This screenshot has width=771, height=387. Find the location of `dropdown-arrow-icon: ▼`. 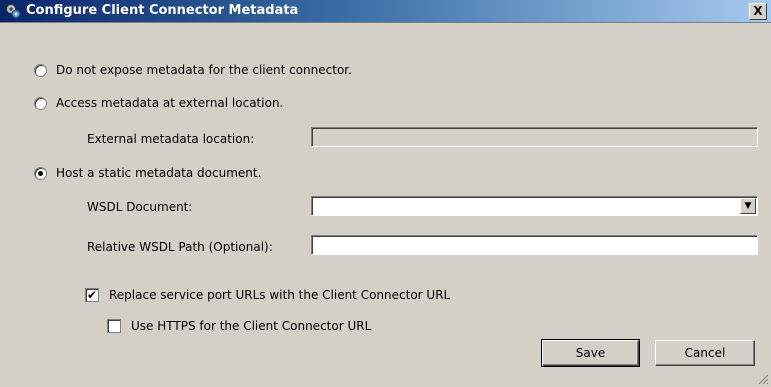

dropdown-arrow-icon: ▼ is located at coordinates (748, 206).